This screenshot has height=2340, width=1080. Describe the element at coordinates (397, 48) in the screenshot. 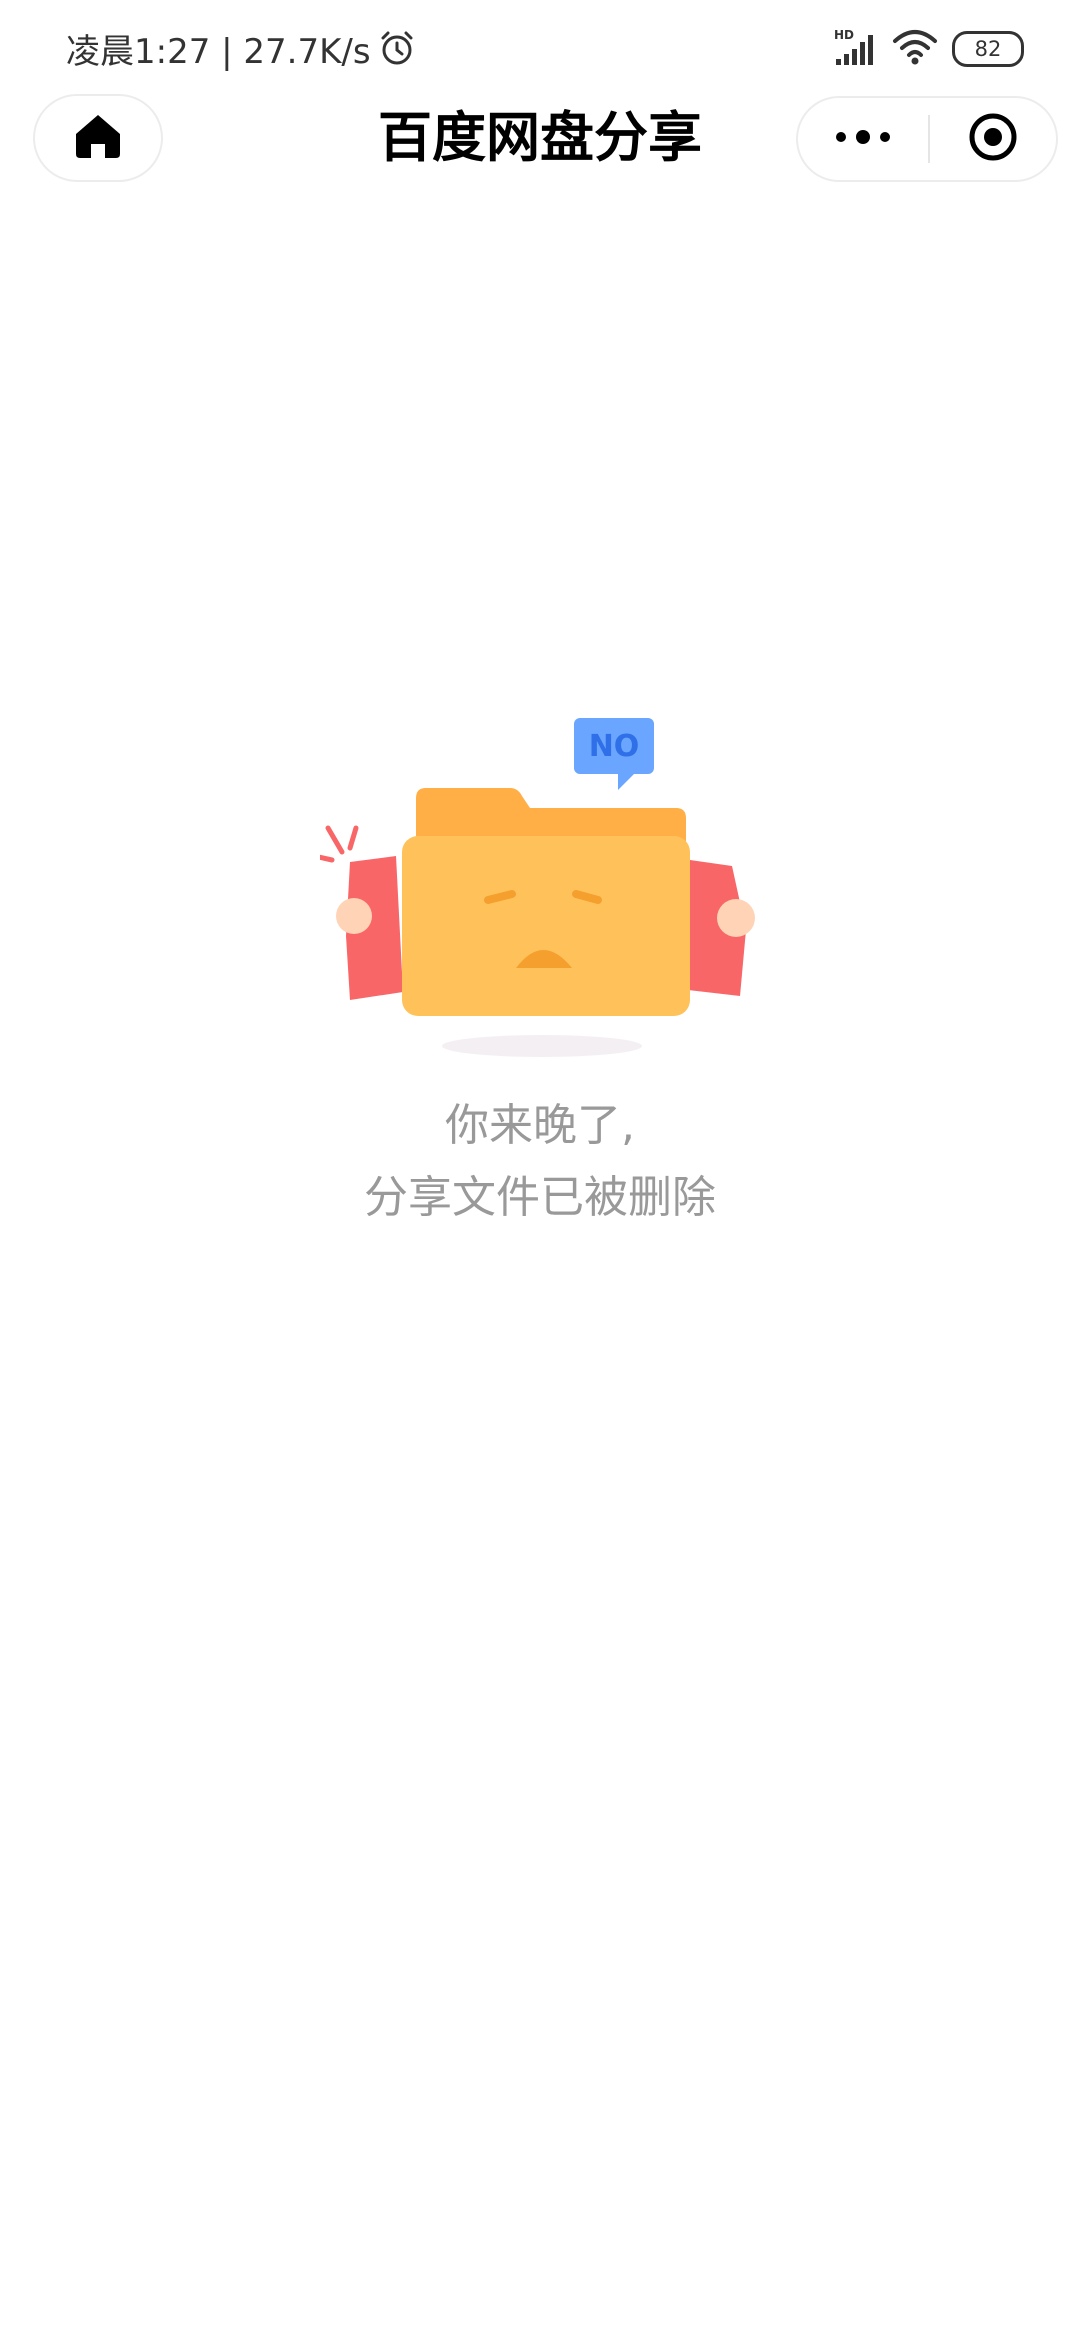

I see `alarm-icon` at that location.